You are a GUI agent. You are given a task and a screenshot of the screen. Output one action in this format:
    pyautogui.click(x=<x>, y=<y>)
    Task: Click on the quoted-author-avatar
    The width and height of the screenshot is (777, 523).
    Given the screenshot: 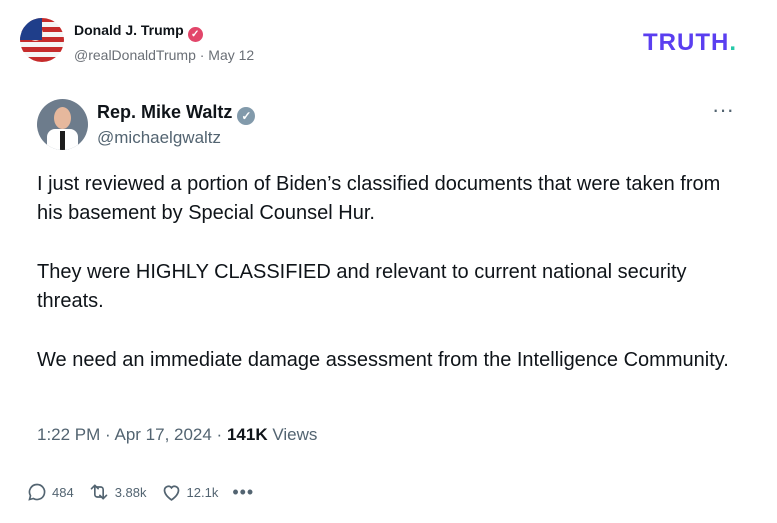 What is the action you would take?
    pyautogui.click(x=62, y=124)
    